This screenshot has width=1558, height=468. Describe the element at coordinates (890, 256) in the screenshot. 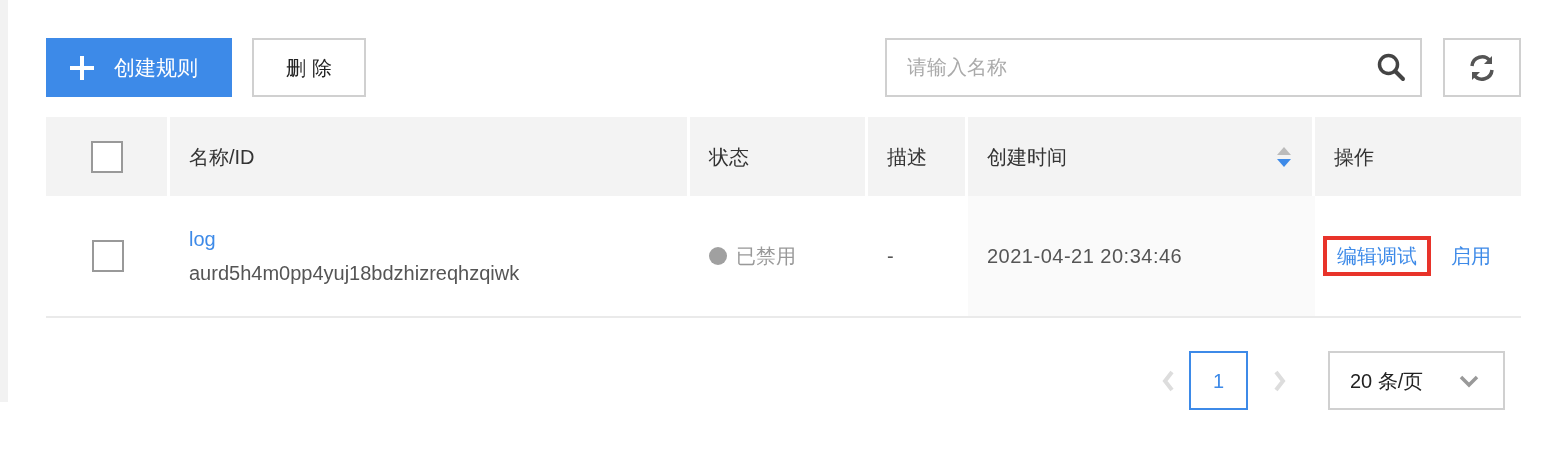

I see `table-cell-text: -` at that location.